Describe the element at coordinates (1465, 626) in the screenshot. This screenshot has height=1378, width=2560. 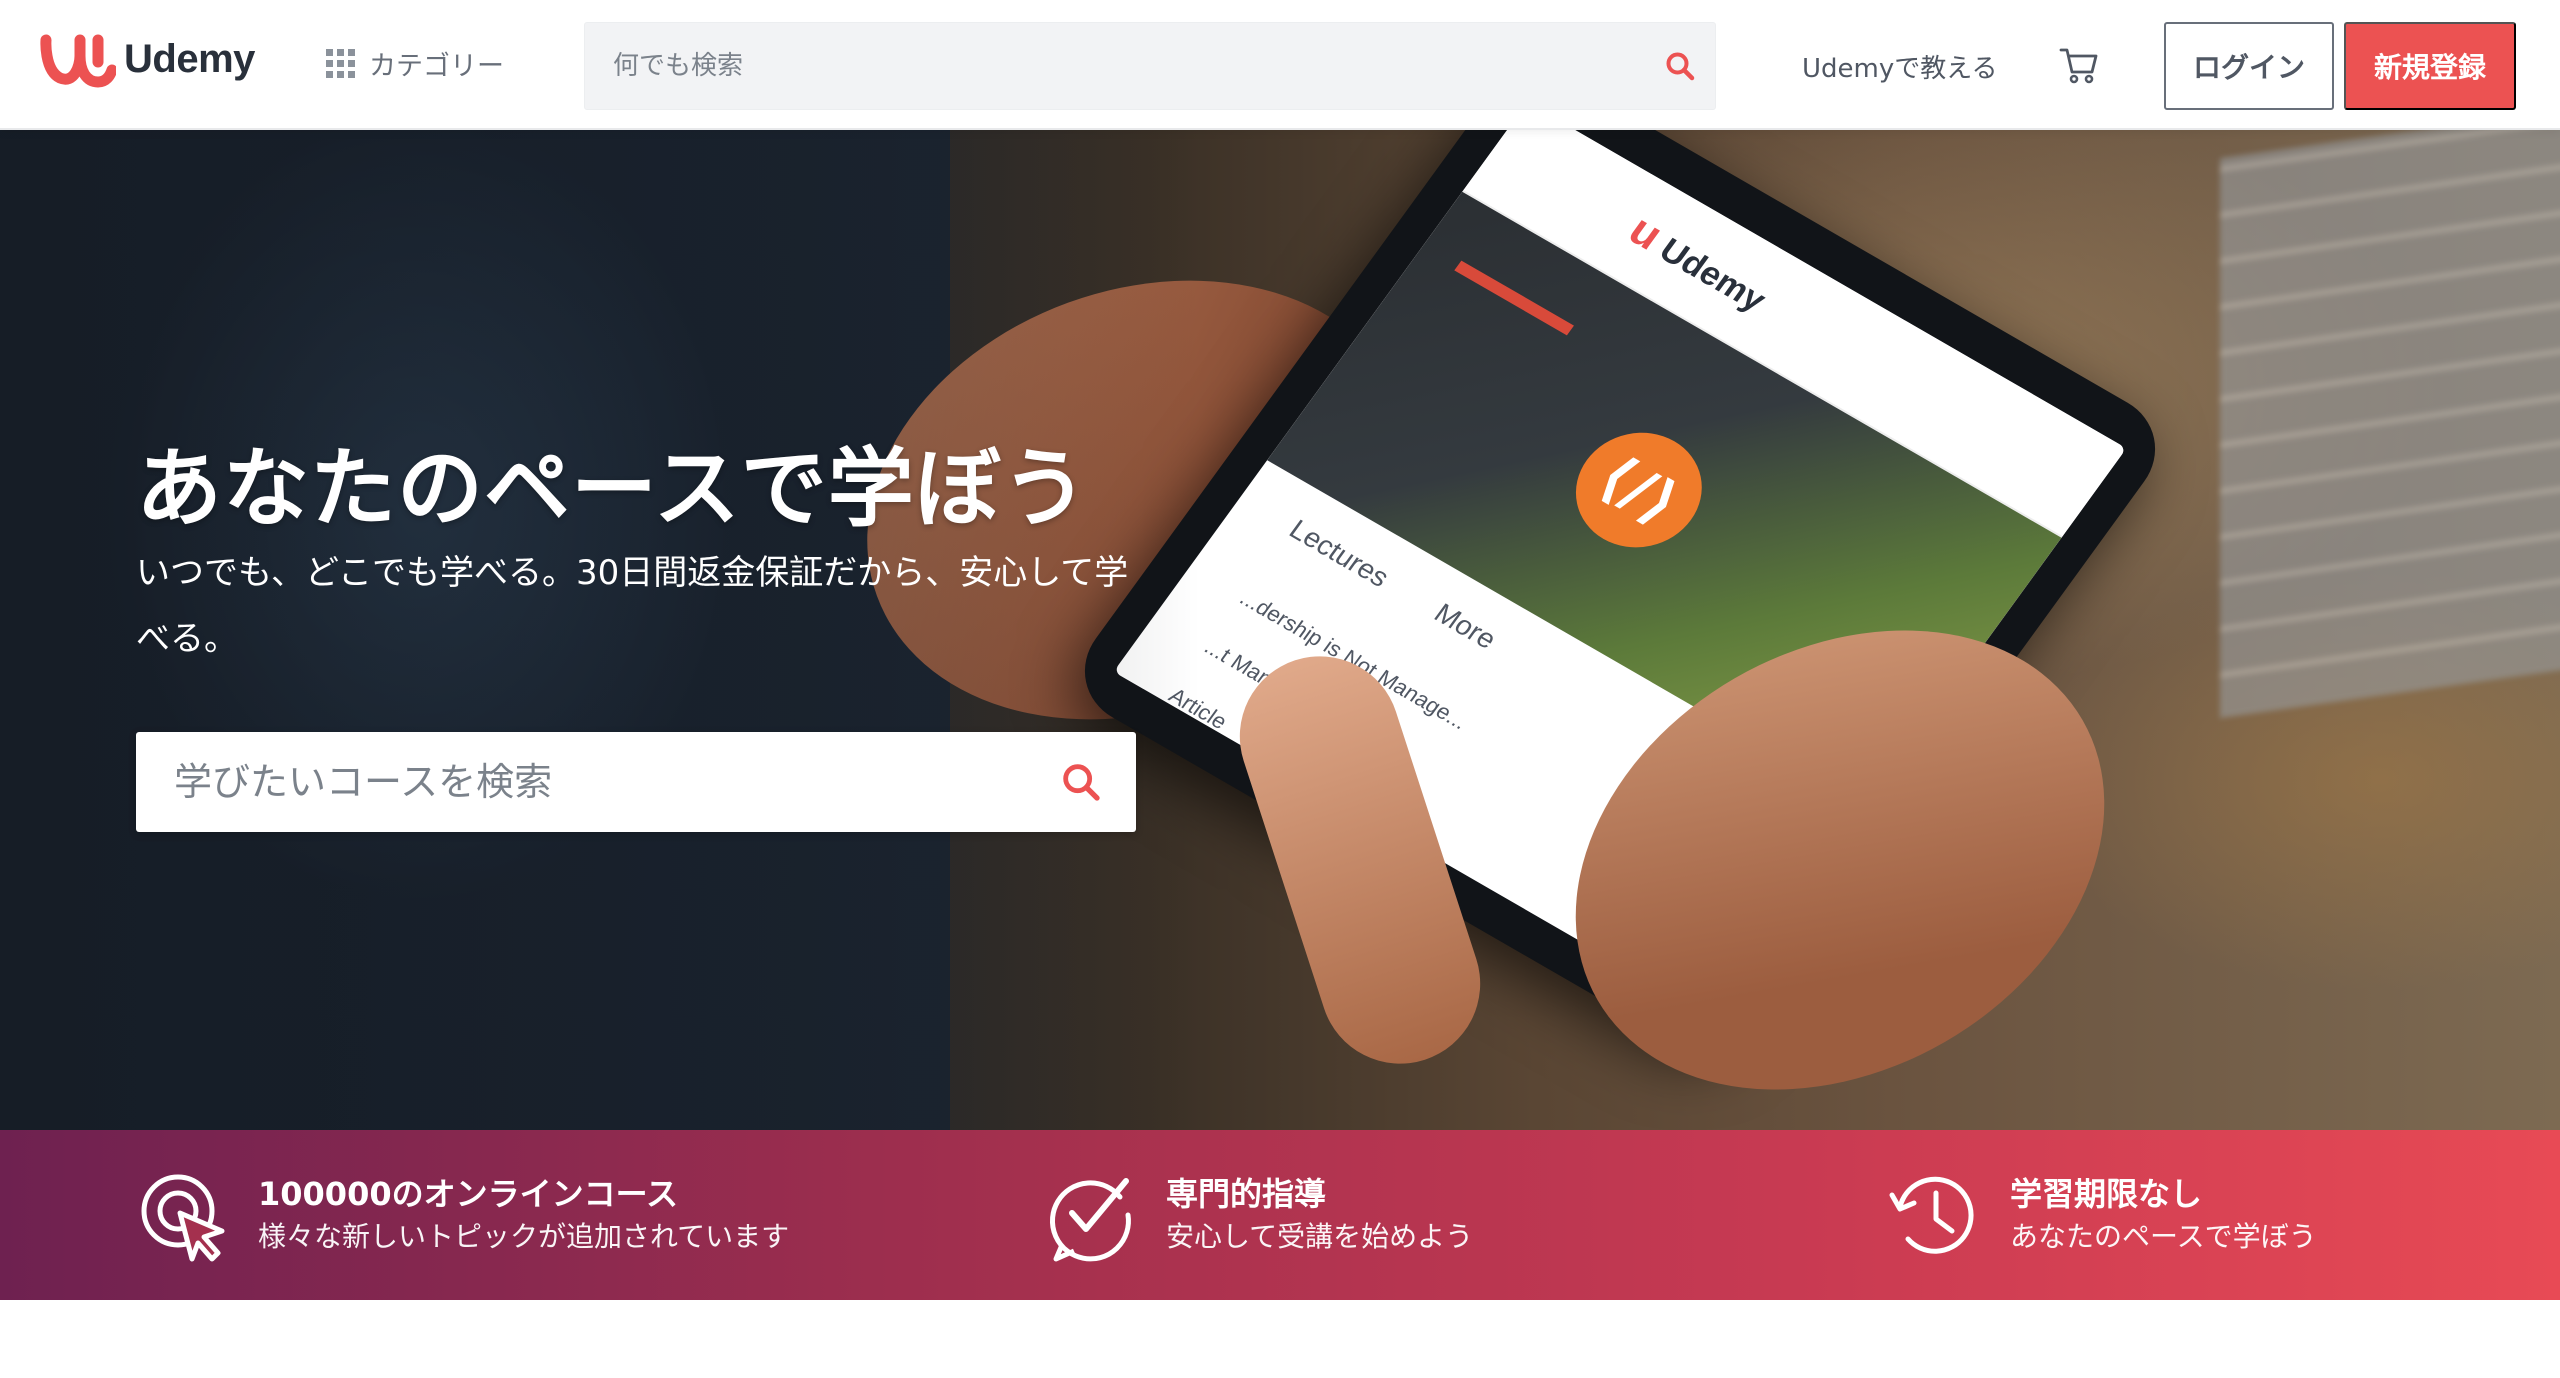
I see `phone-tab-more: More` at that location.